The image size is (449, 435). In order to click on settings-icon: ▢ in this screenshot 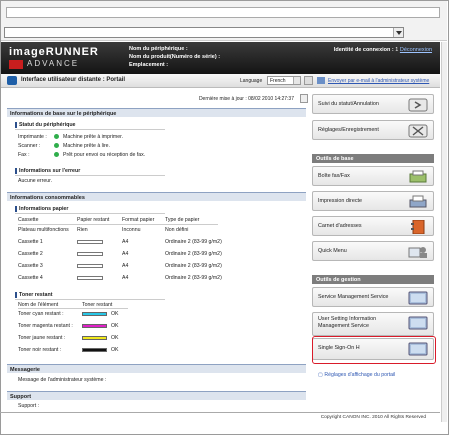, I will do `click(320, 375)`.